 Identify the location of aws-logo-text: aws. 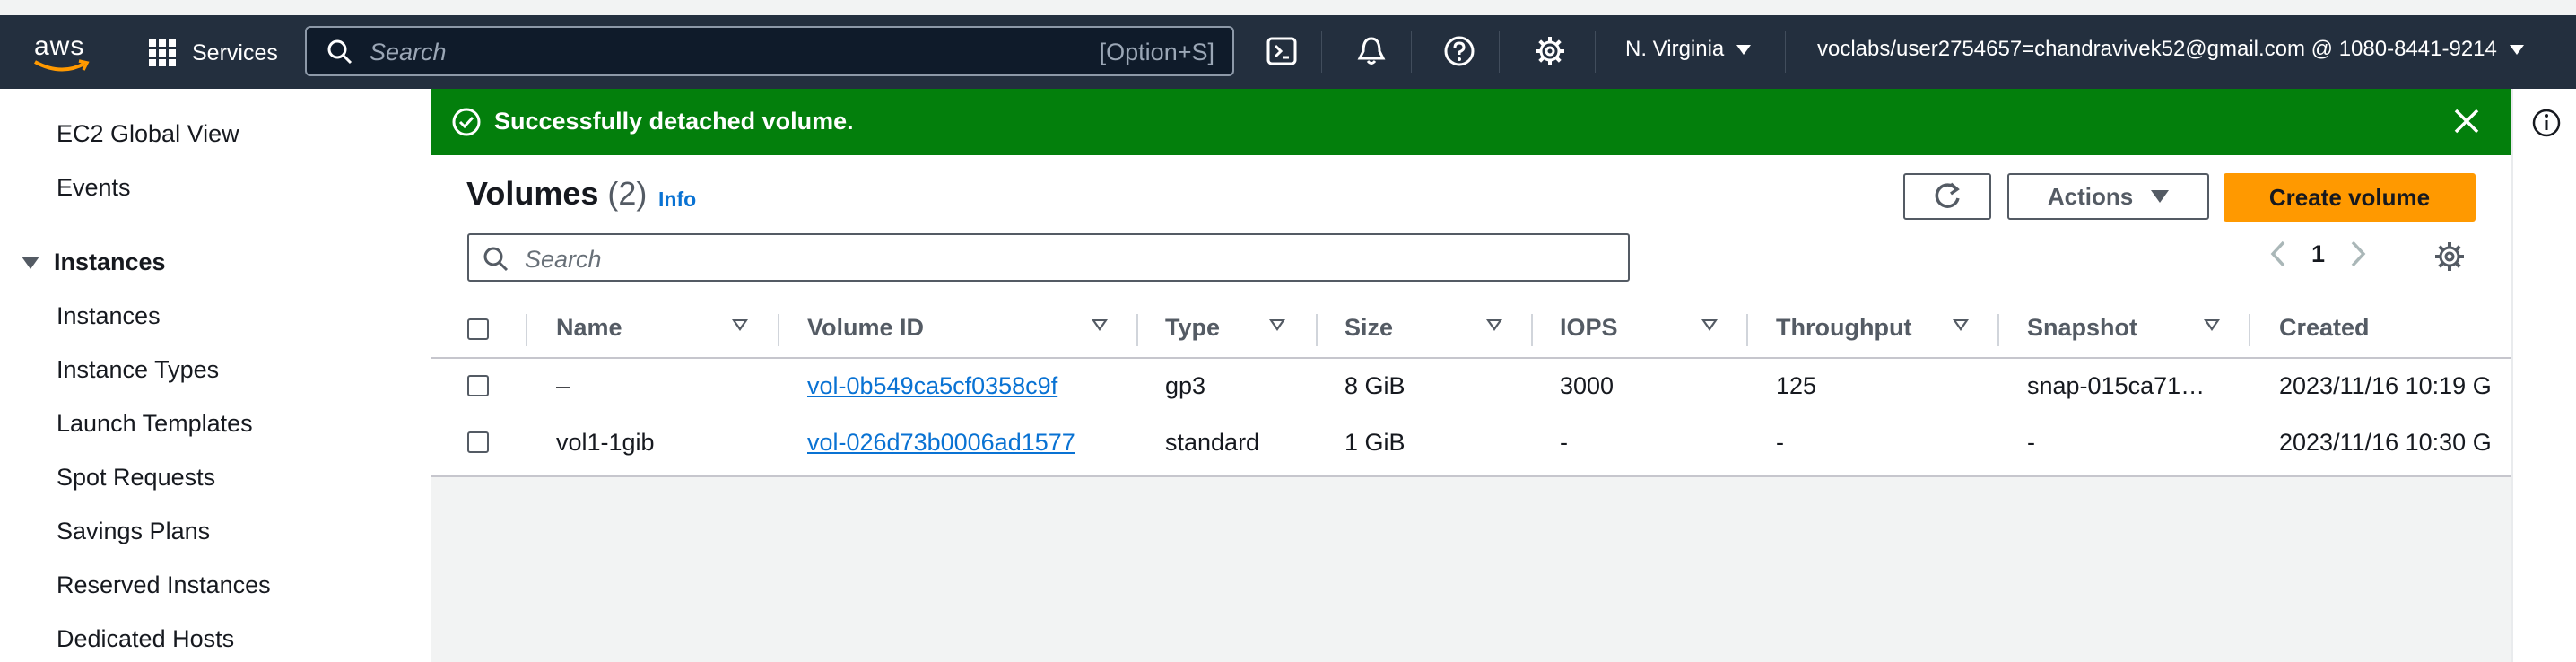
(59, 46).